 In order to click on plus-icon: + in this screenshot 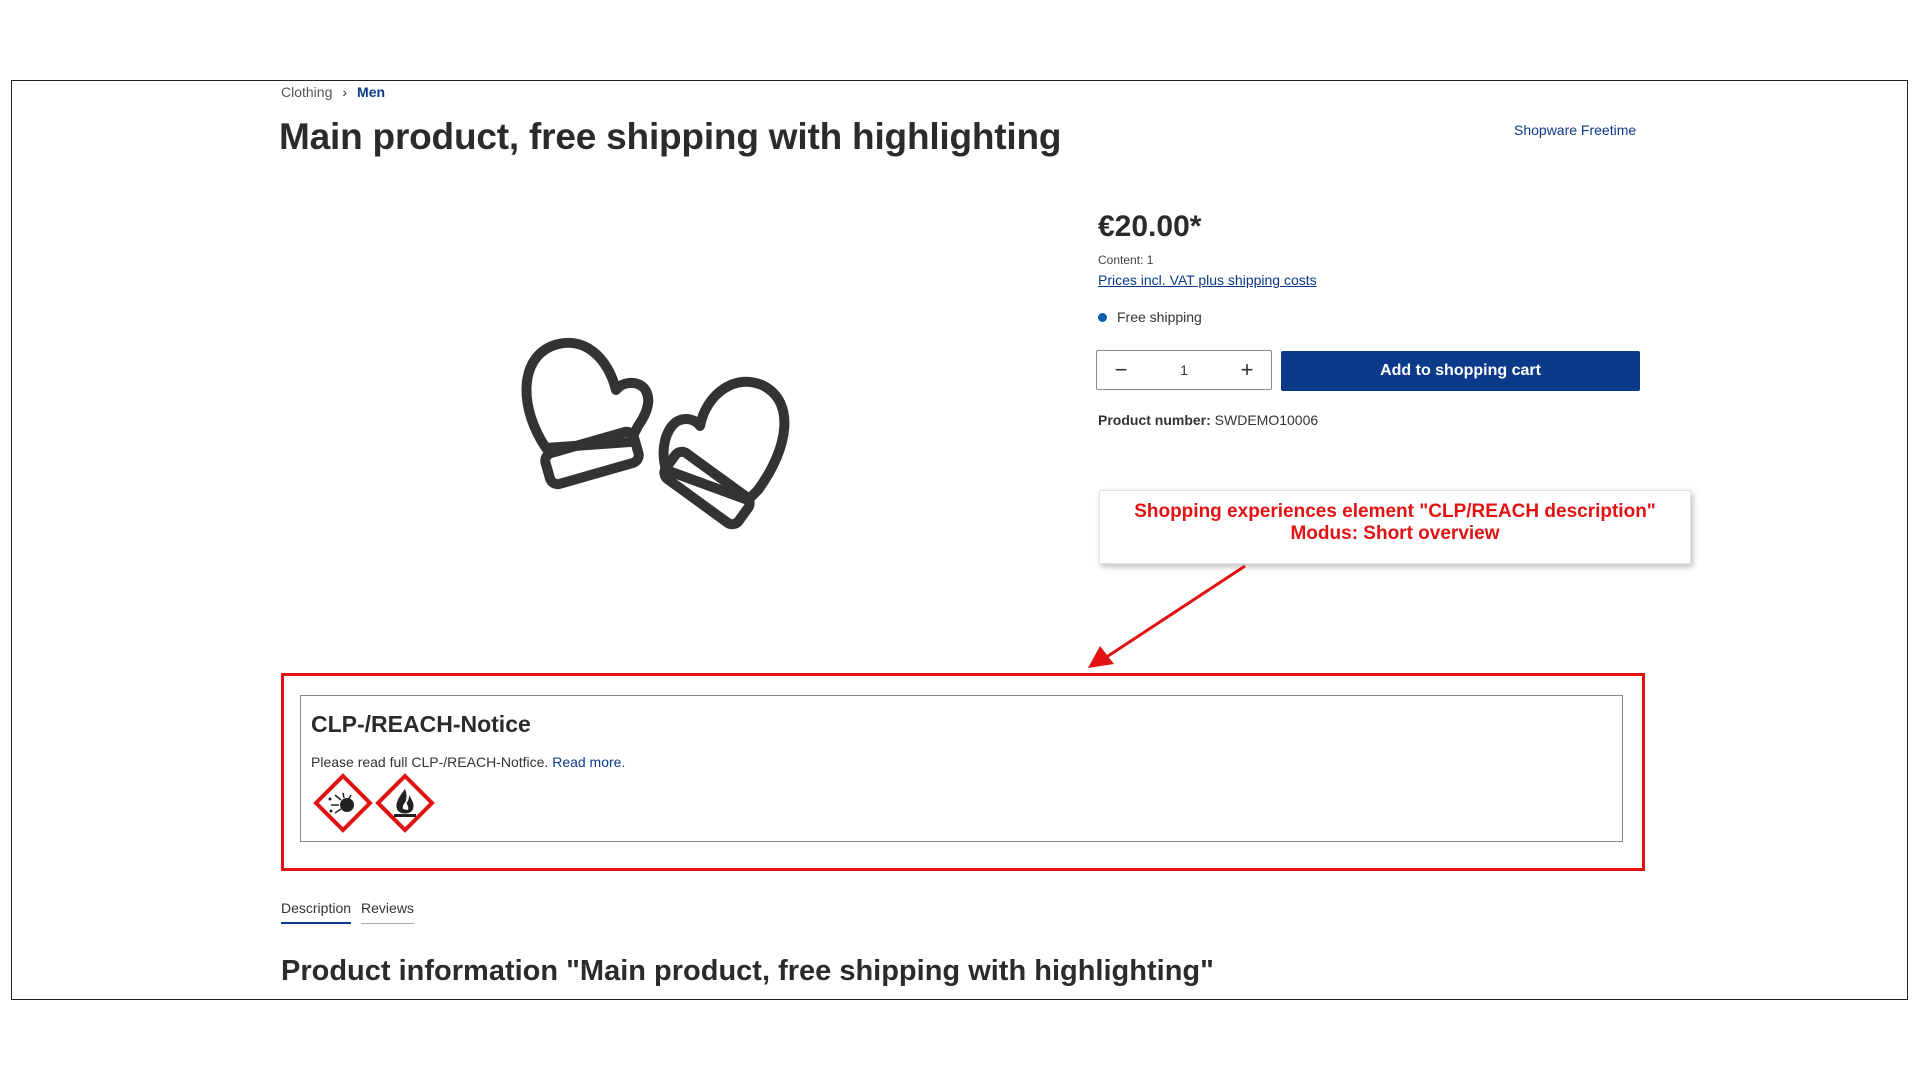, I will do `click(1247, 370)`.